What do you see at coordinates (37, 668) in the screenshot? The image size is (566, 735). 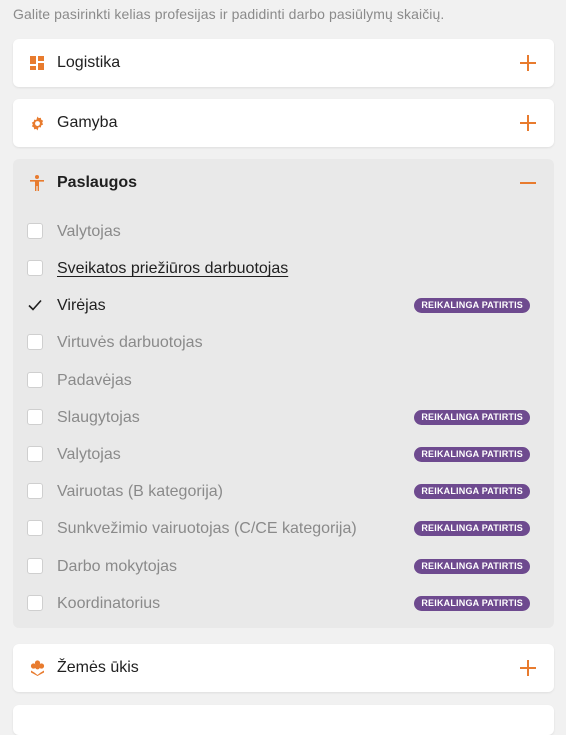 I see `flower-icon` at bounding box center [37, 668].